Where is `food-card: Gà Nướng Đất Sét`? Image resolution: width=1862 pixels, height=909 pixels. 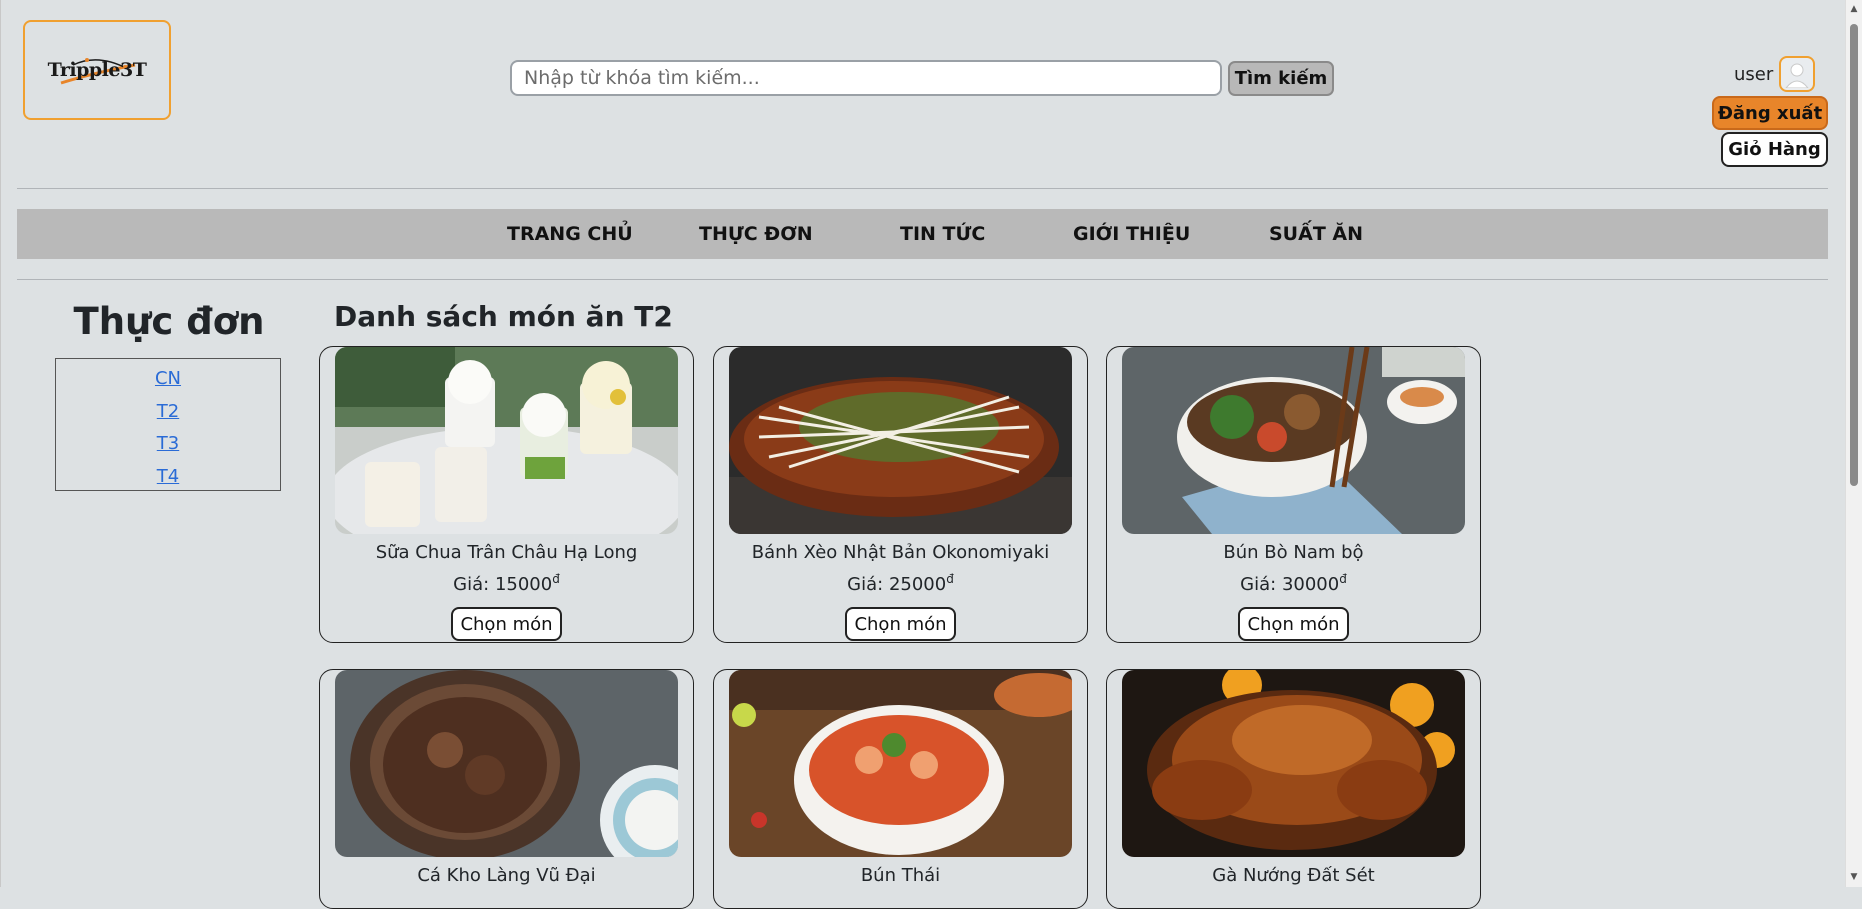 food-card: Gà Nướng Đất Sét is located at coordinates (1293, 789).